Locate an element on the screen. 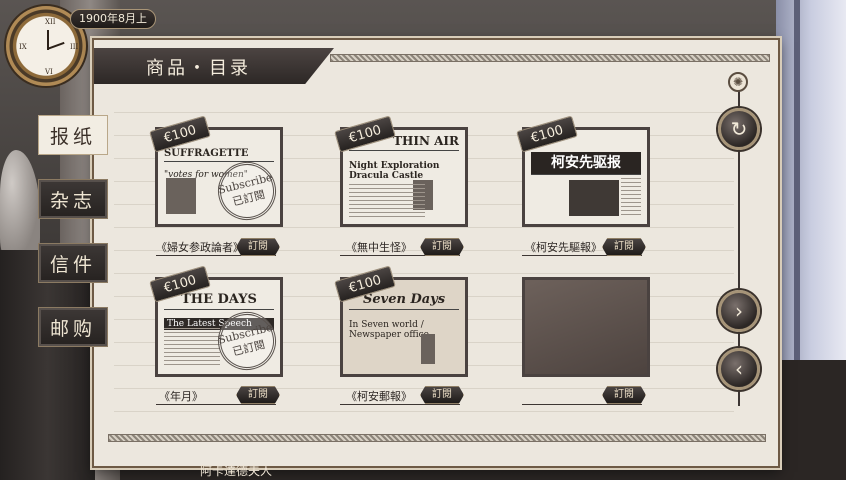 The image size is (846, 480). masthead: 柯安先驱报 is located at coordinates (586, 163).